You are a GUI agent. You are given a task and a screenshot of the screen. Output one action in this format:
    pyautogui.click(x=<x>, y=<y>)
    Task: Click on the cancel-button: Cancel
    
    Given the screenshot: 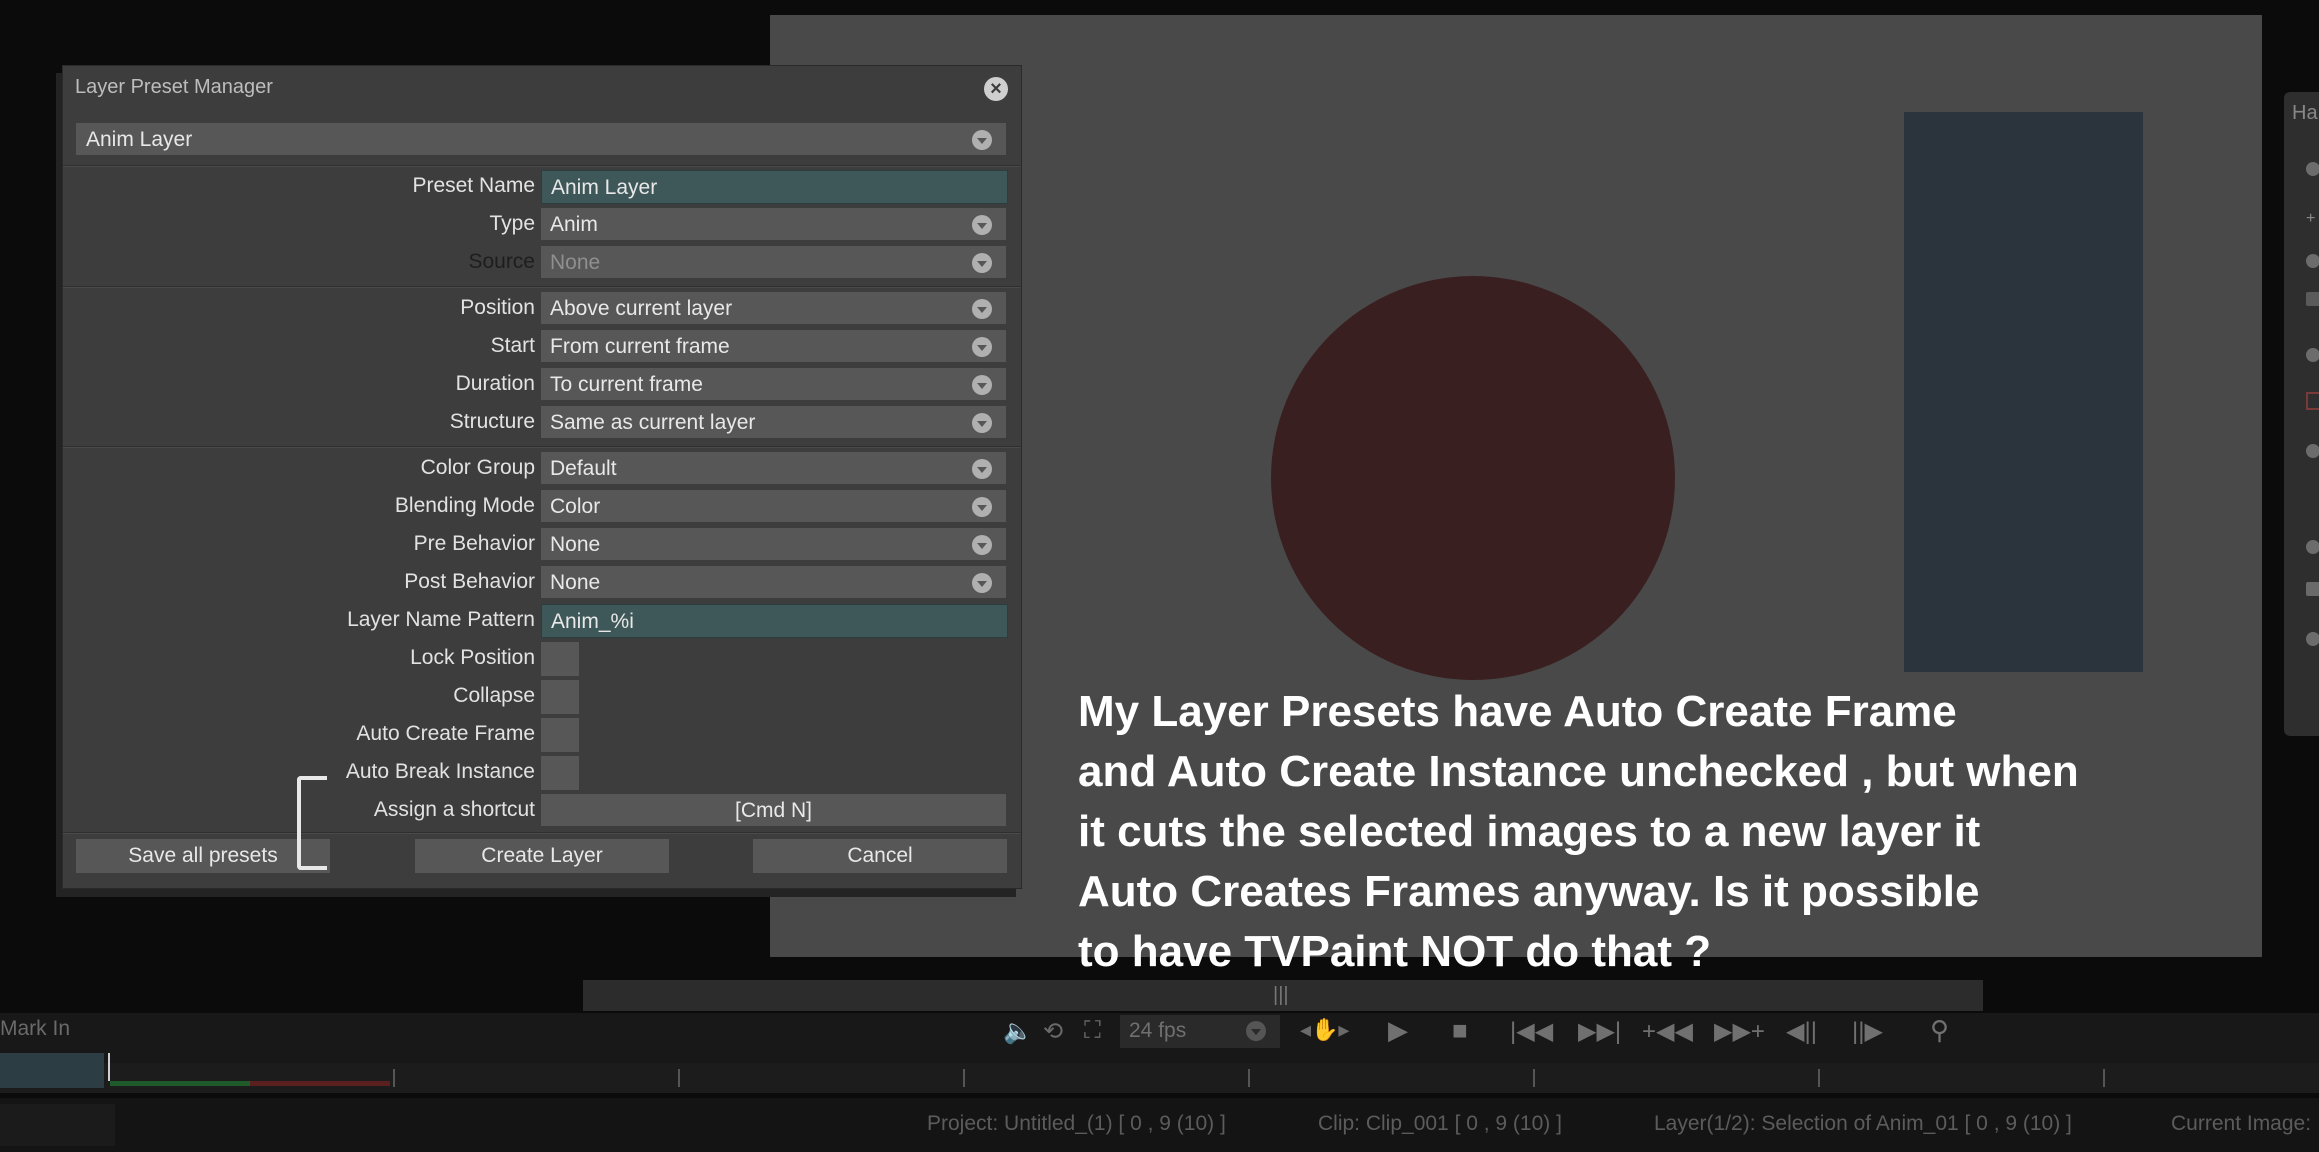 What is the action you would take?
    pyautogui.click(x=880, y=856)
    